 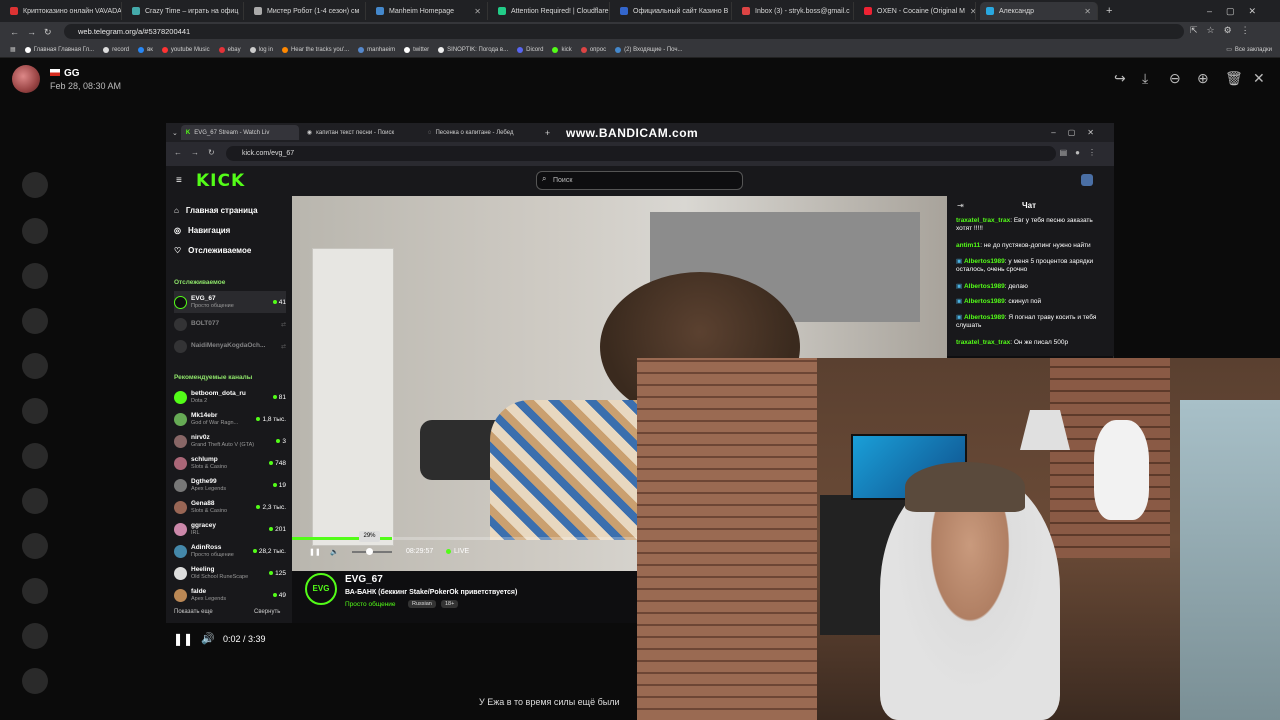 What do you see at coordinates (370, 604) in the screenshot?
I see `stream-category: Просто общение` at bounding box center [370, 604].